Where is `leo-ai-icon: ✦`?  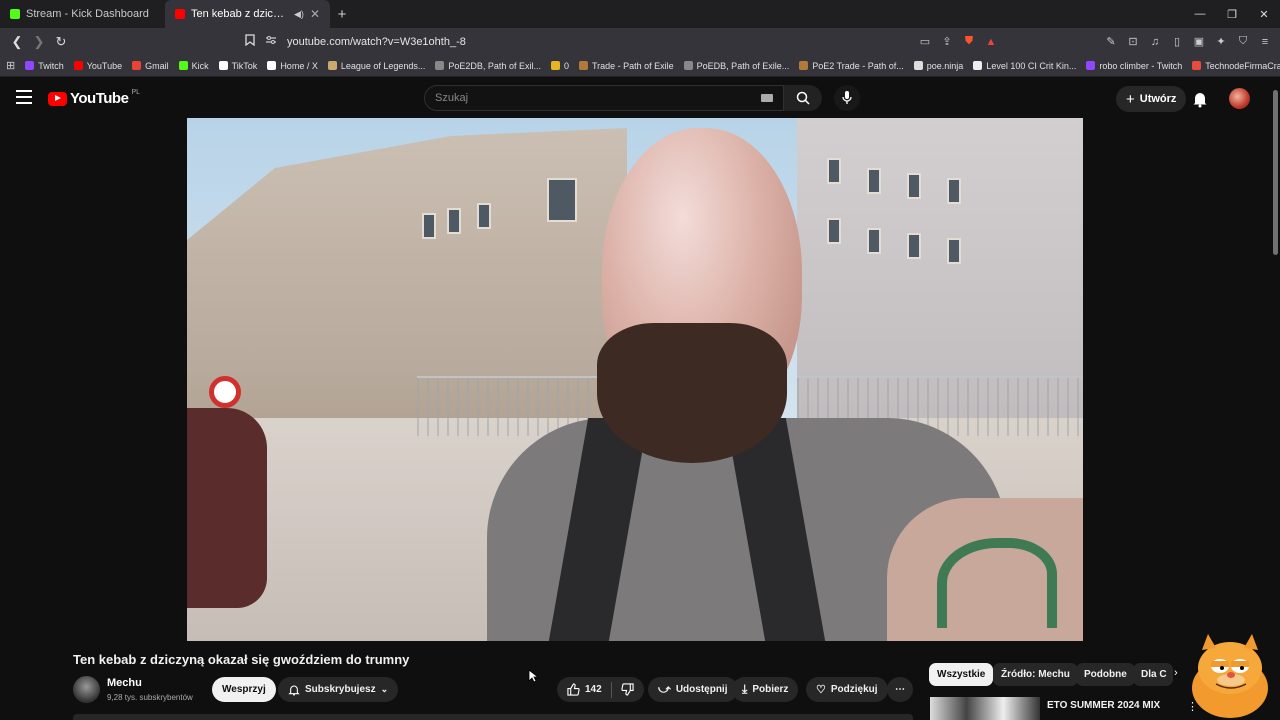 leo-ai-icon: ✦ is located at coordinates (1221, 42).